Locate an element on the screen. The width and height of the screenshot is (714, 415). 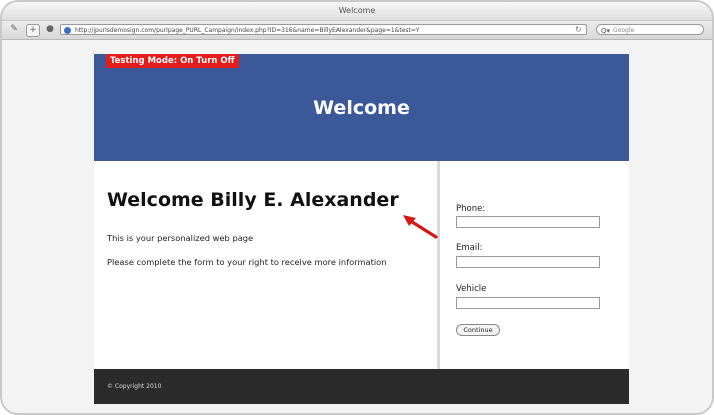
search-placeholder: Google is located at coordinates (624, 30).